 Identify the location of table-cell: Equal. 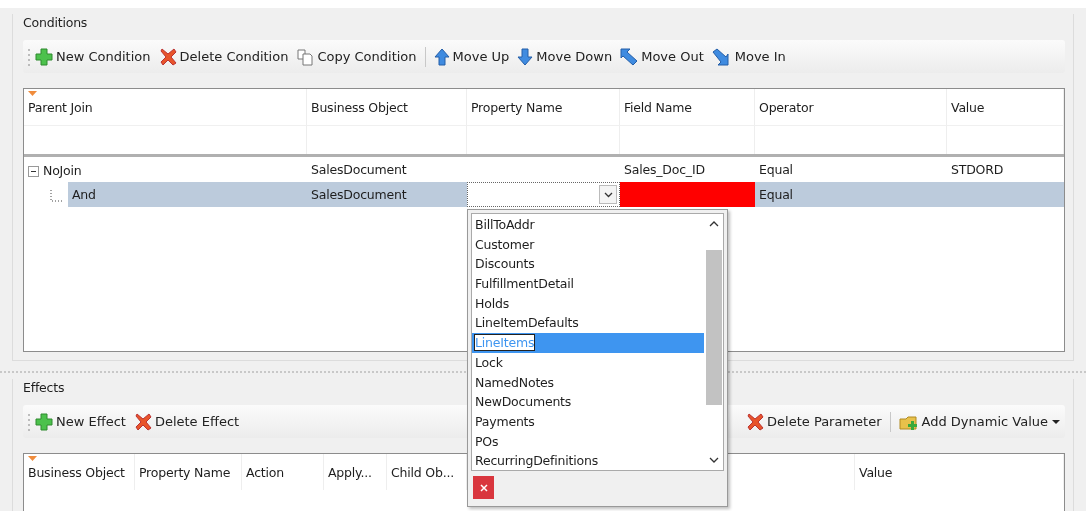
(851, 194).